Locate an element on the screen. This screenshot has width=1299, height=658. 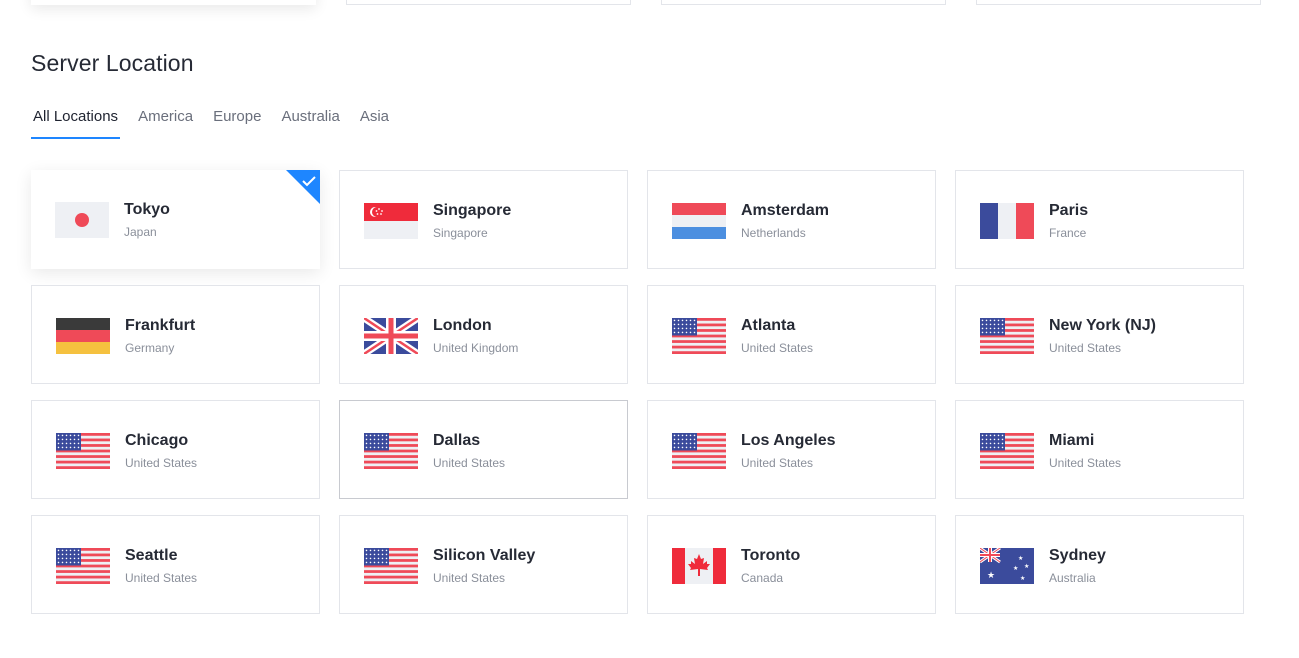
location-card-sydney: ★ ★ ★ ★ ★ Sydney Australia is located at coordinates (1099, 564).